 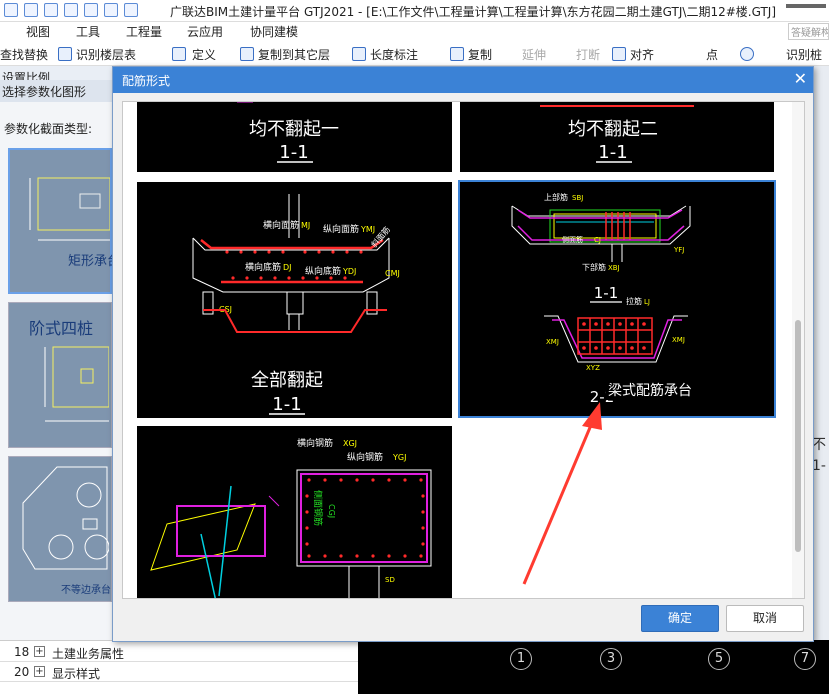 What do you see at coordinates (365, 457) in the screenshot?
I see `svg-text: 纵向钢筋` at bounding box center [365, 457].